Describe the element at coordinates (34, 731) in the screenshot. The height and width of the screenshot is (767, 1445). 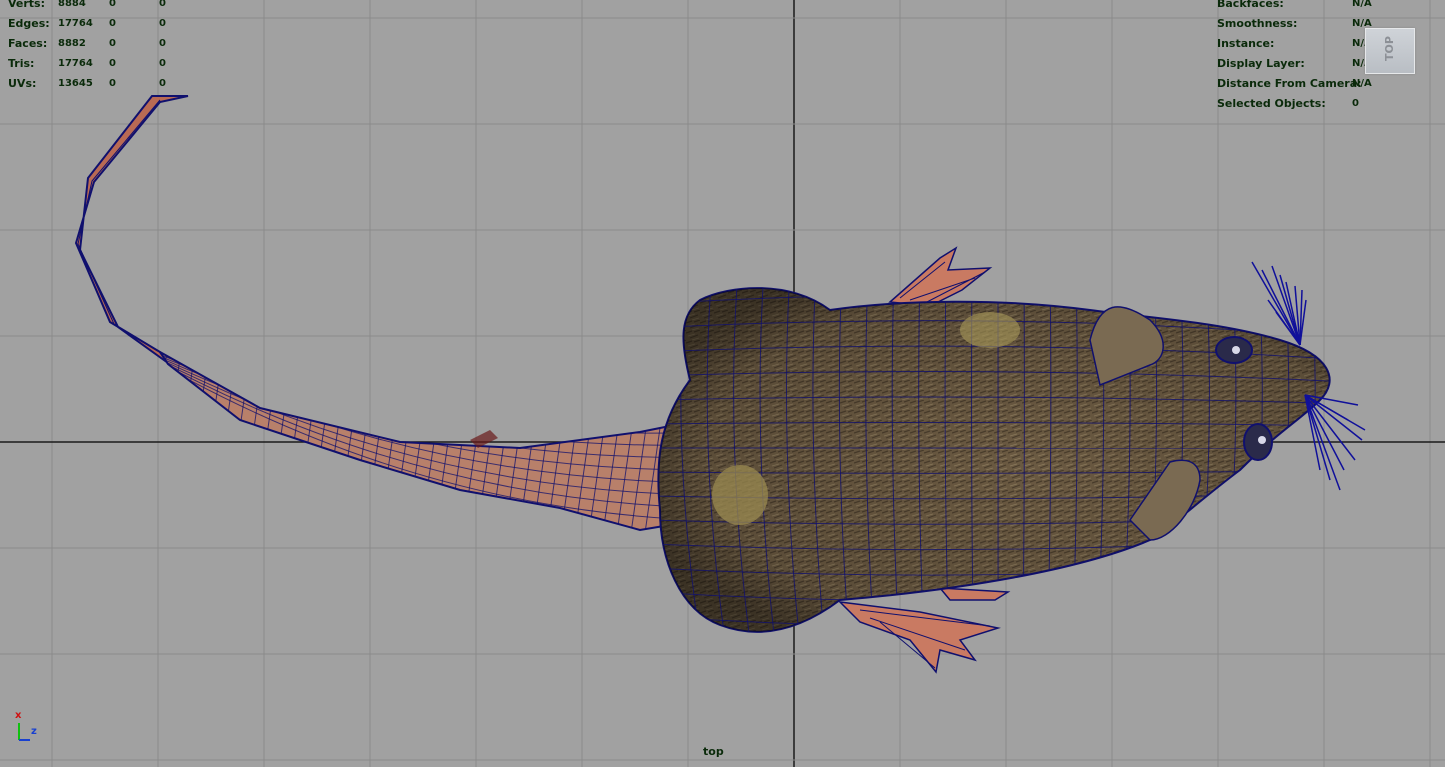
I see `axis-z-label: z` at that location.